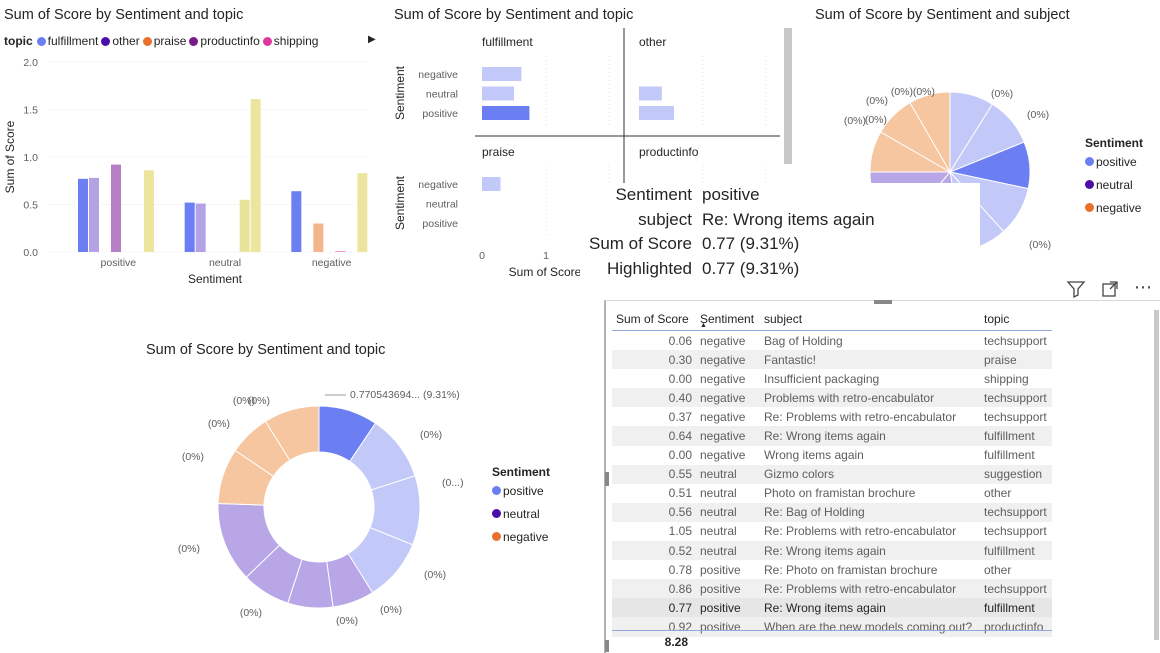 The height and width of the screenshot is (653, 1160). I want to click on cell-score: 0.56, so click(654, 512).